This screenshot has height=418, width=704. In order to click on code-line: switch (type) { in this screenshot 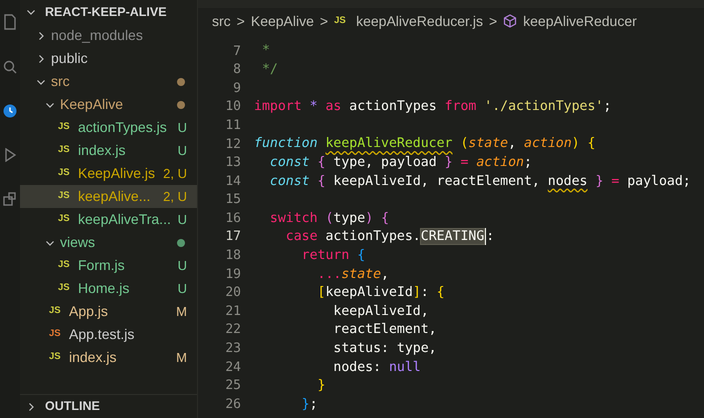, I will do `click(329, 219)`.